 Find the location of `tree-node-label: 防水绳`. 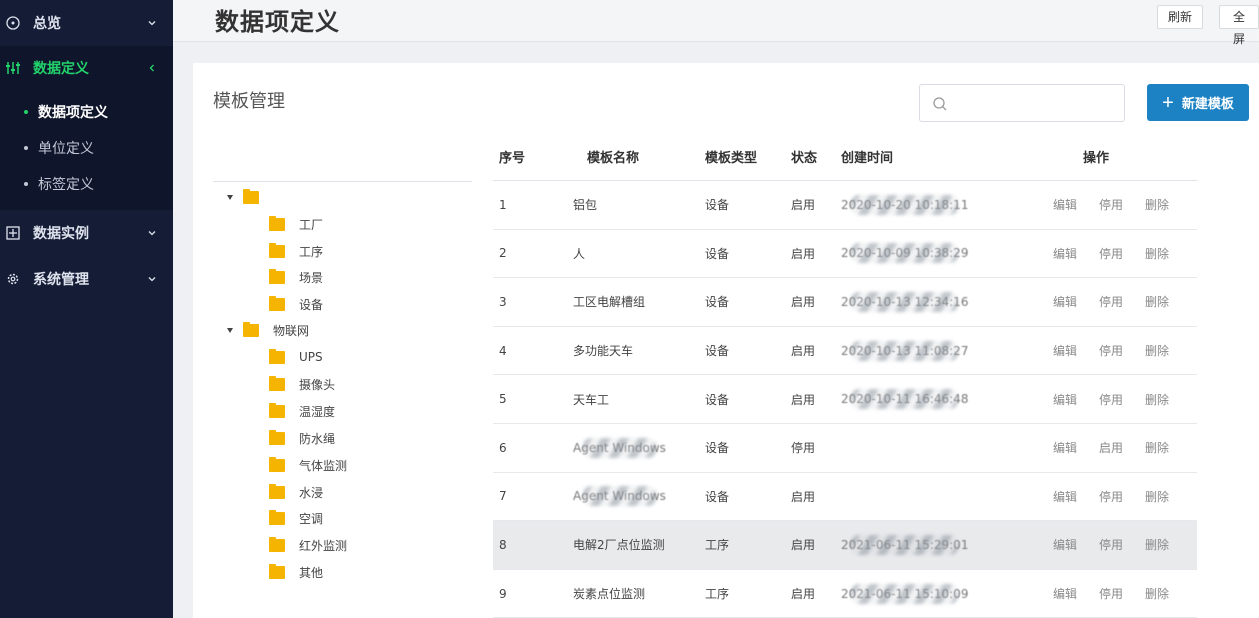

tree-node-label: 防水绳 is located at coordinates (317, 438).